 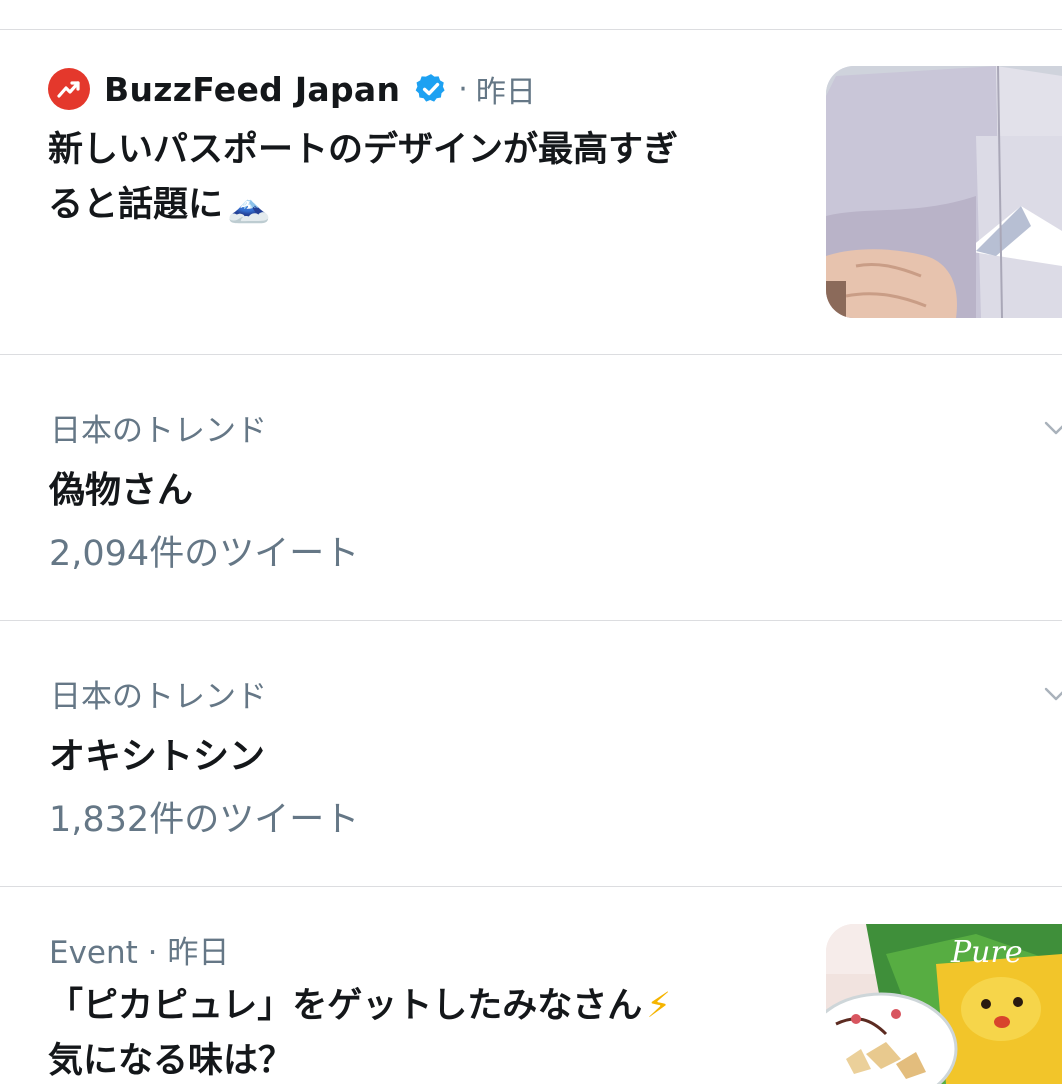 I want to click on mount-fuji-emoji-icon: 🗻, so click(x=249, y=205).